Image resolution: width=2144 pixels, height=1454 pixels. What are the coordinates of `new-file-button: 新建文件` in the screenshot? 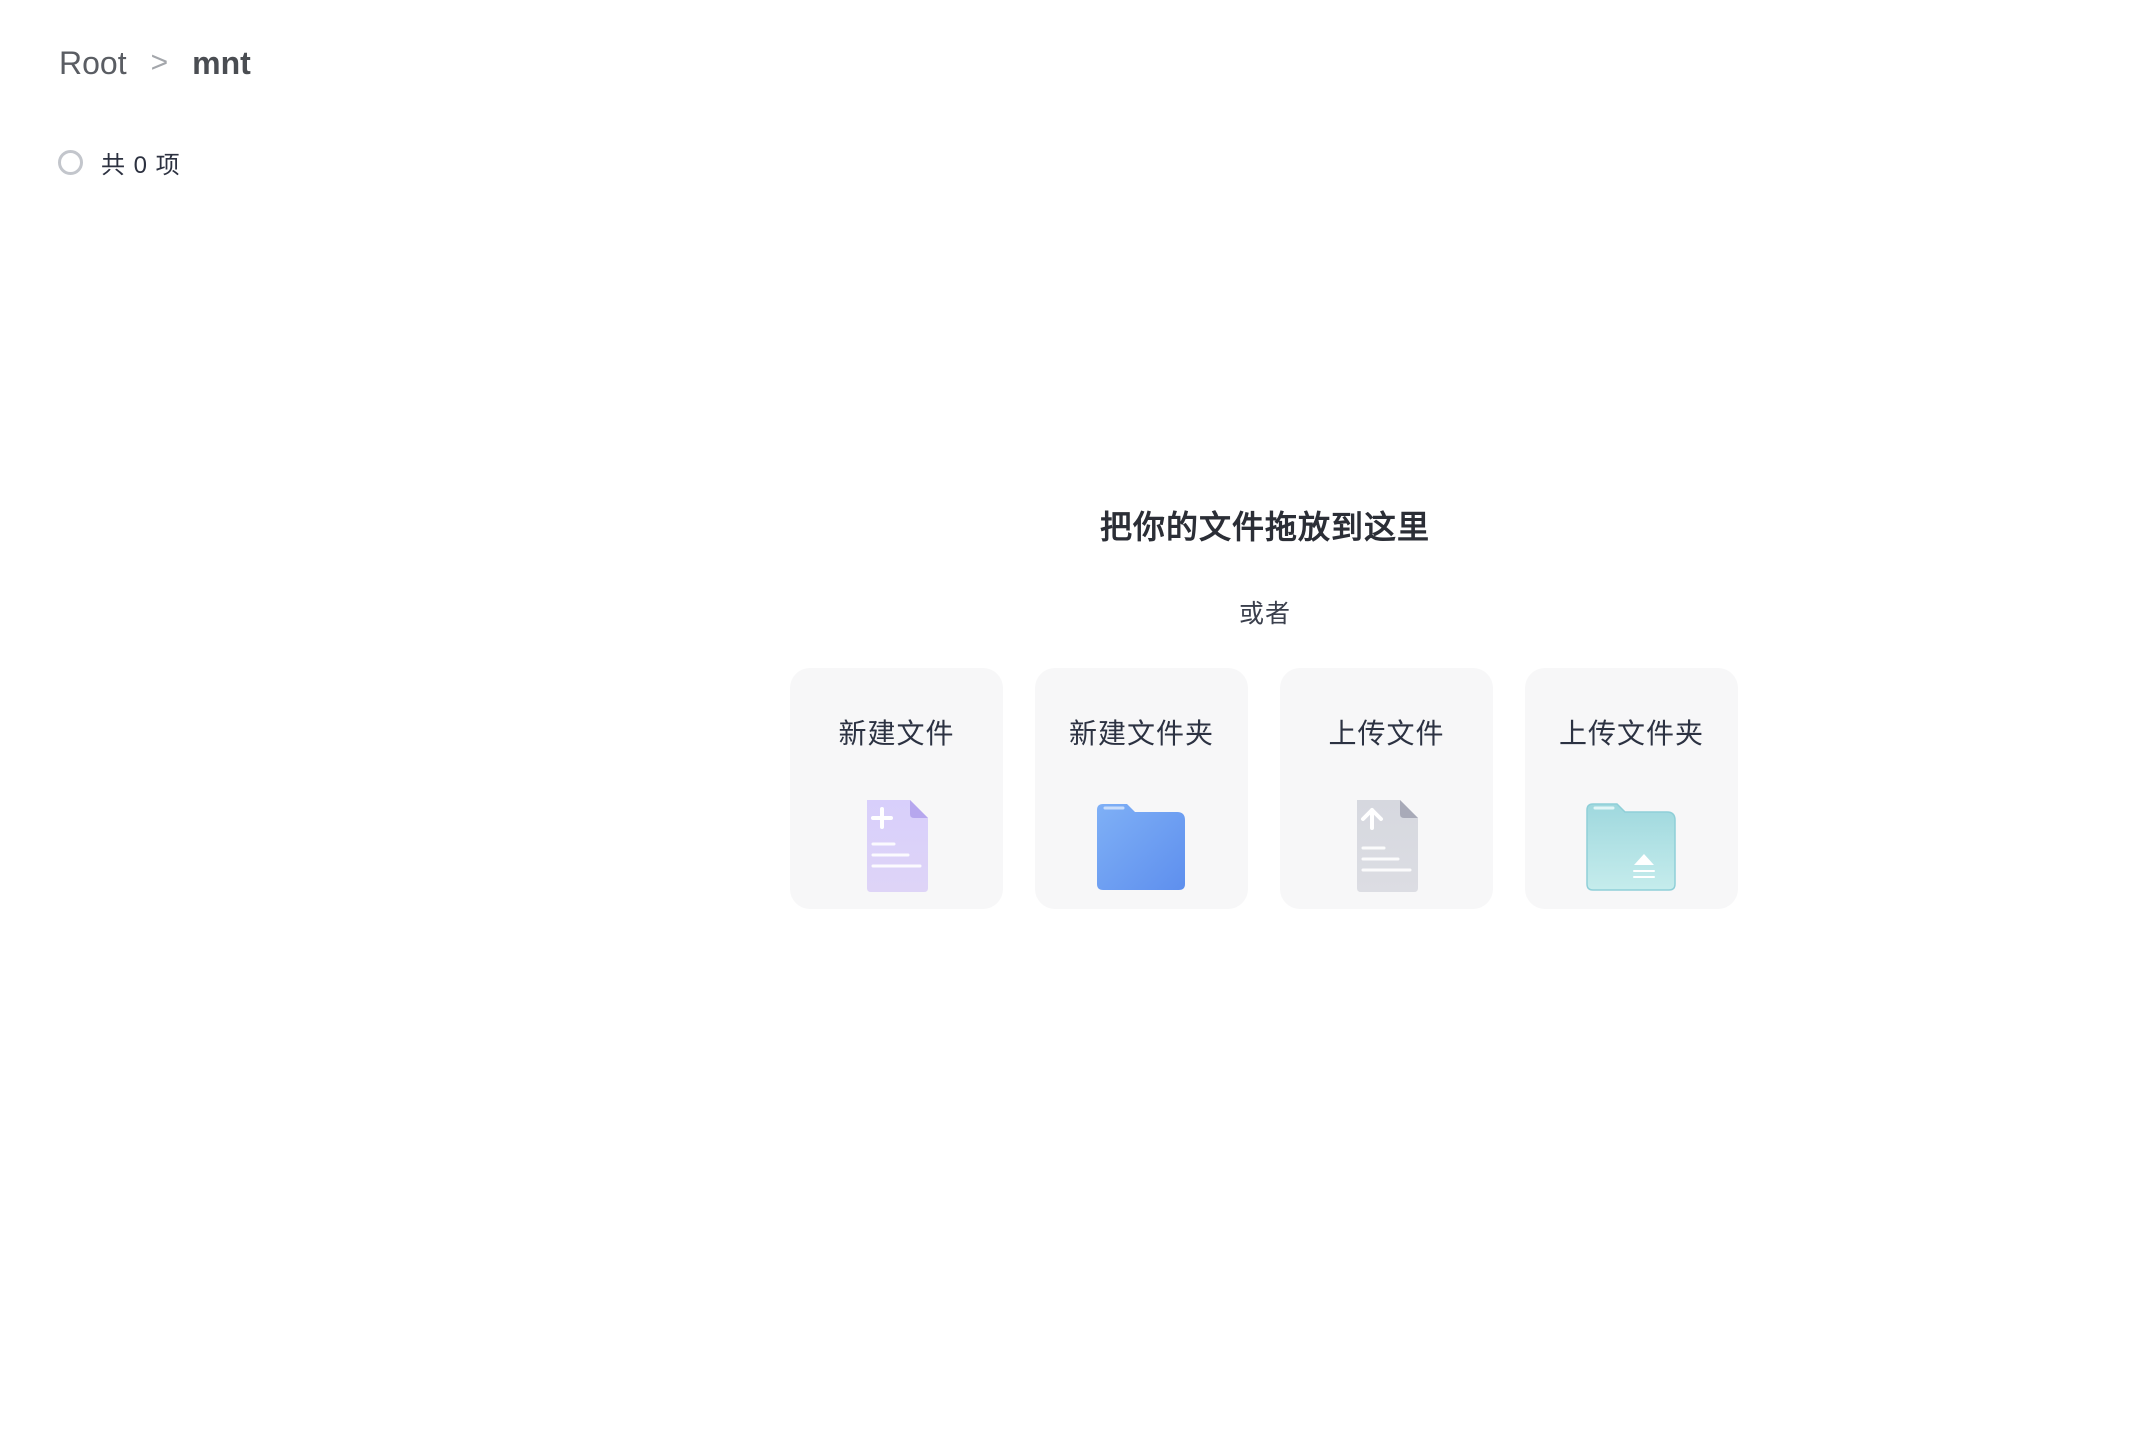 It's located at (896, 788).